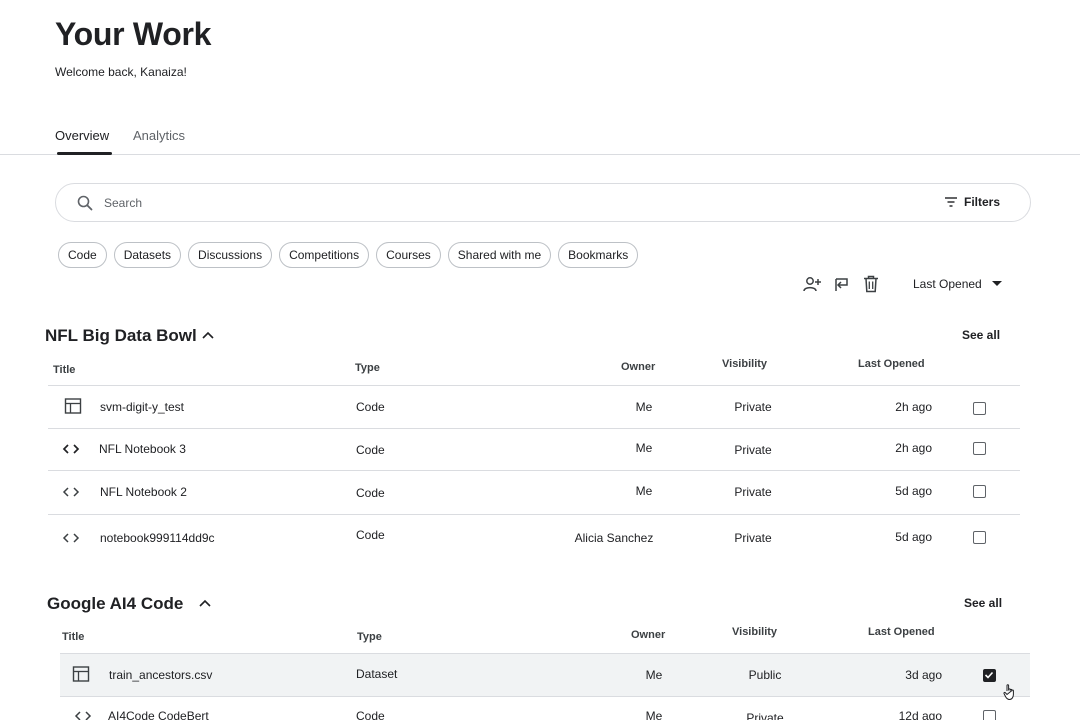 This screenshot has width=1080, height=720. I want to click on caret-down-icon, so click(996, 283).